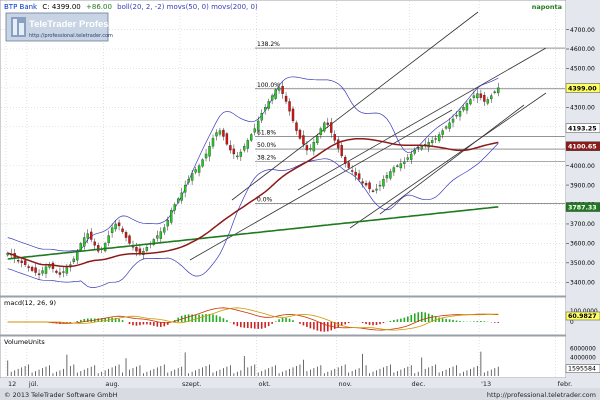 The height and width of the screenshot is (404, 600). I want to click on fib-level-label: 38.2%, so click(266, 158).